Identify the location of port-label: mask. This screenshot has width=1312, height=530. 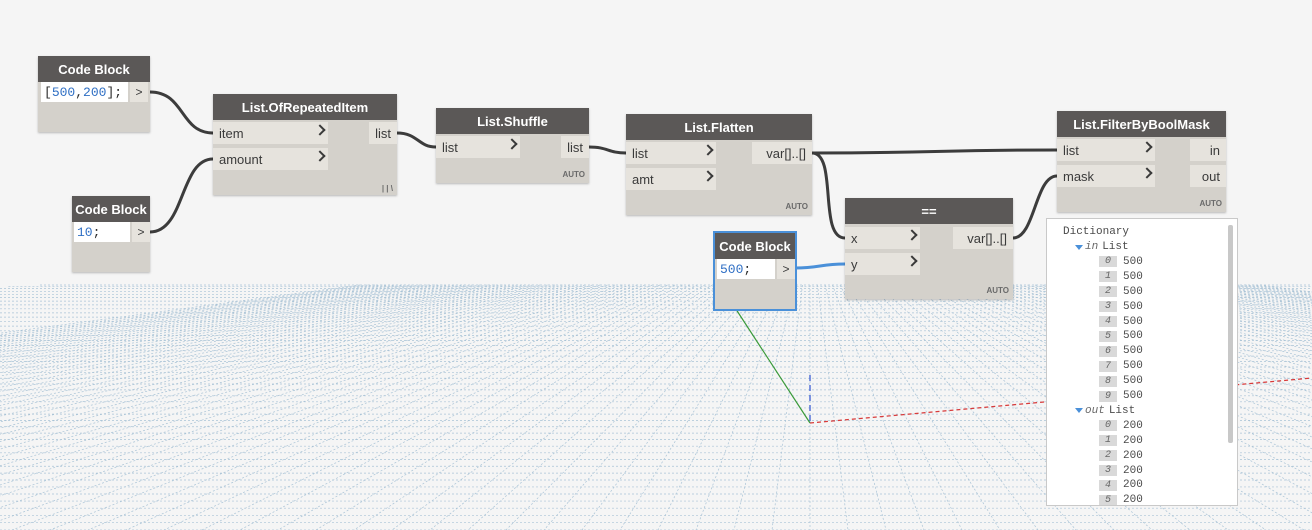
(1079, 176).